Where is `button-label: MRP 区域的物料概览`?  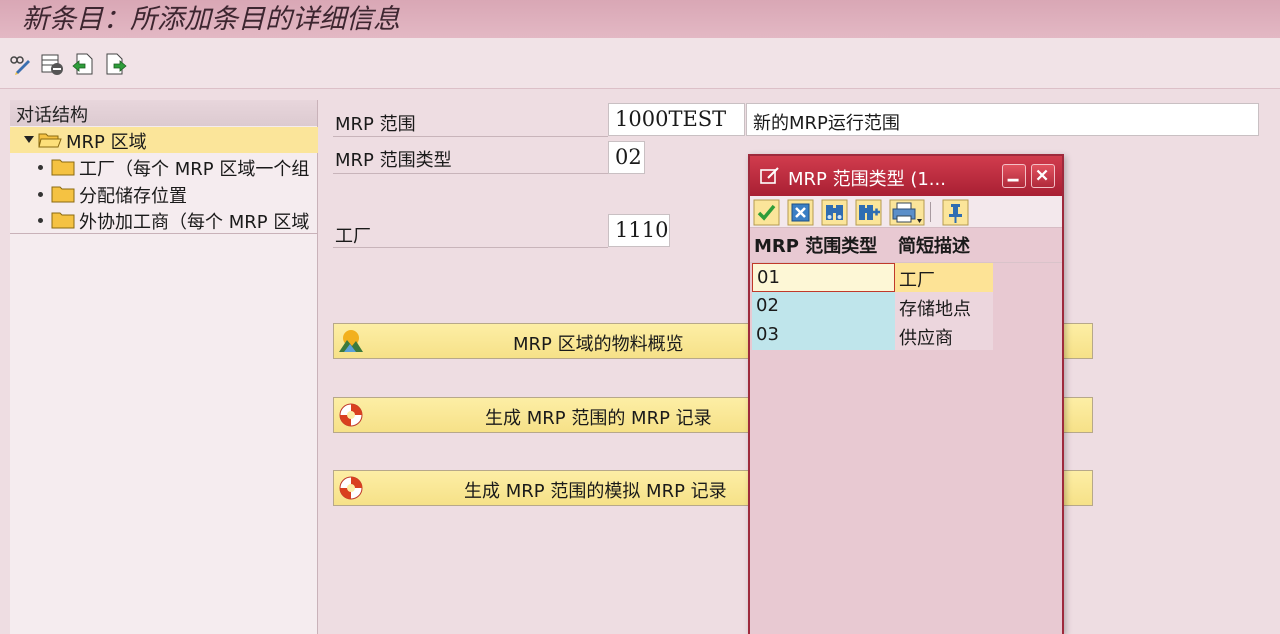 button-label: MRP 区域的物料概览 is located at coordinates (598, 344).